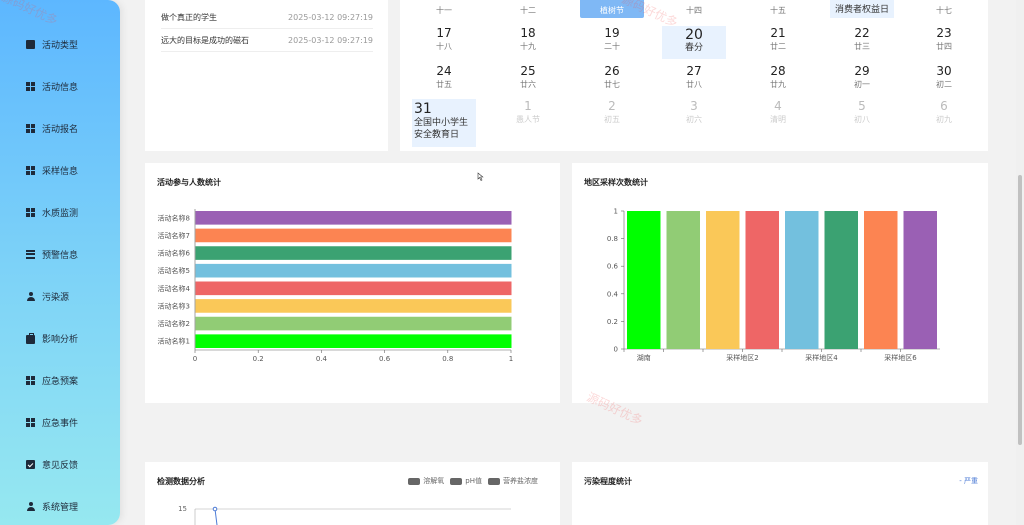 The image size is (1024, 525). I want to click on calendar-day: 26 廿七, so click(612, 77).